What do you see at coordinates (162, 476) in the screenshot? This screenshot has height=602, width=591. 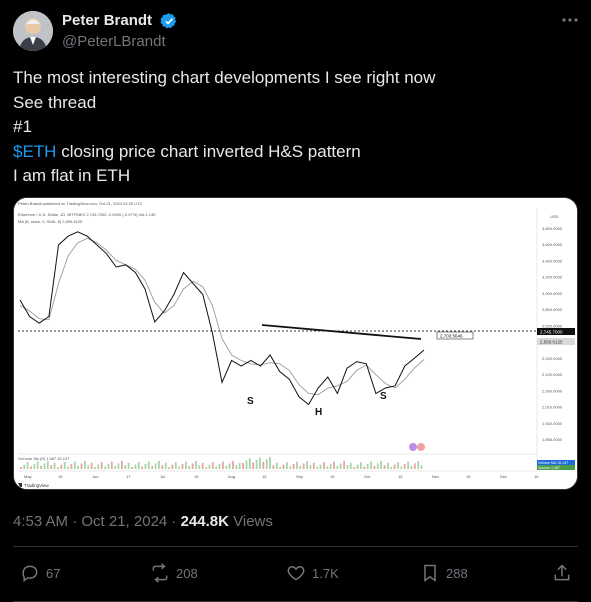 I see `x-tick-label: Jul` at bounding box center [162, 476].